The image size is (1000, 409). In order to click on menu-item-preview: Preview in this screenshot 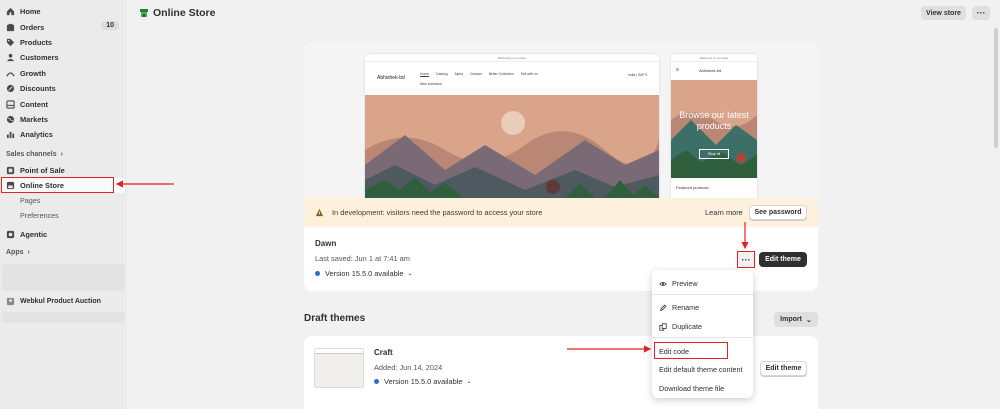, I will do `click(678, 283)`.